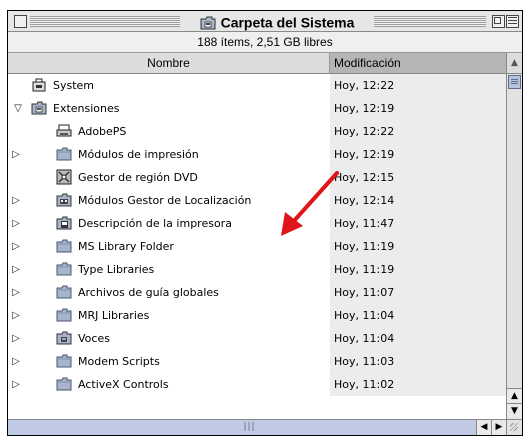 The width and height of the screenshot is (531, 441). I want to click on name-cell: System, so click(169, 85).